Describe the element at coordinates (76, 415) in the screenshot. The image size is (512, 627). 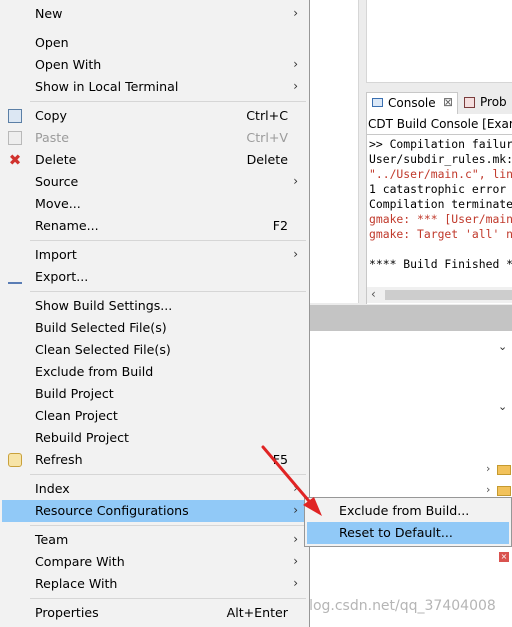
I see `menu-item-label: Clean Project` at that location.